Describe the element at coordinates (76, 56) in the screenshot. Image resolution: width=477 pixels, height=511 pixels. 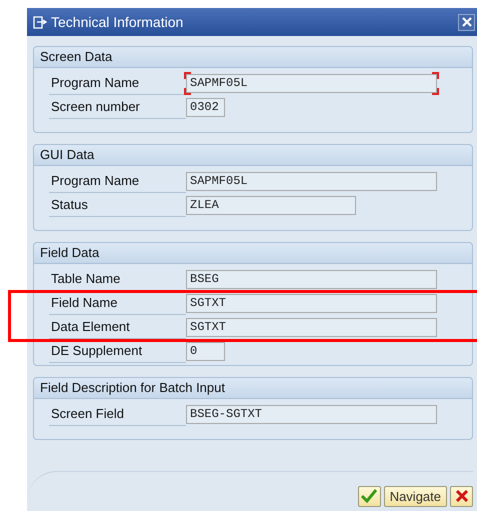
I see `group-title: Screen Data` at that location.